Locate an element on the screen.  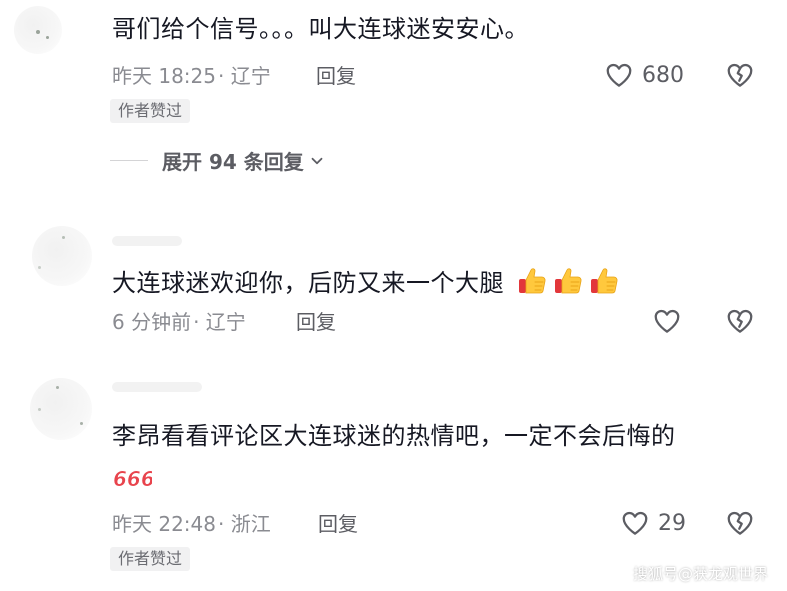
divider-line is located at coordinates (129, 160).